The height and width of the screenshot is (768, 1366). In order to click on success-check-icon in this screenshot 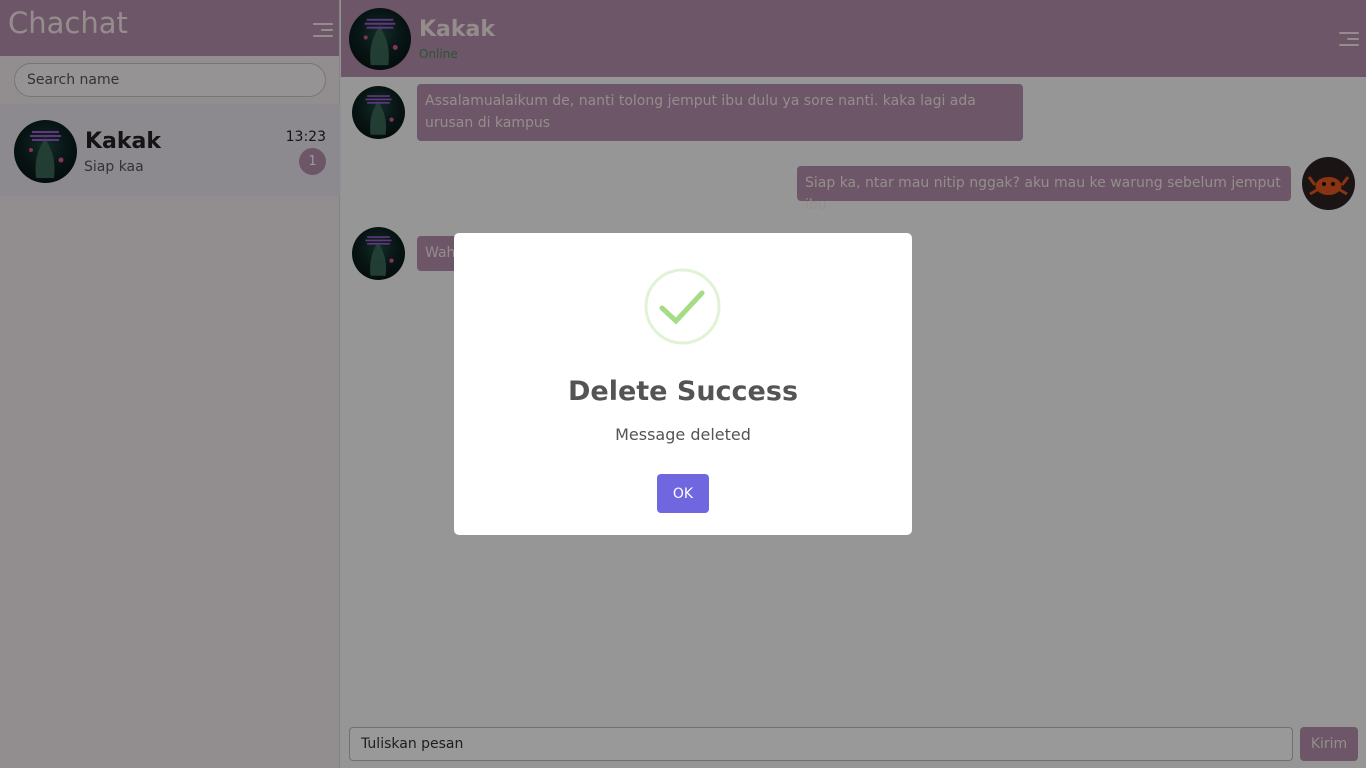, I will do `click(682, 306)`.